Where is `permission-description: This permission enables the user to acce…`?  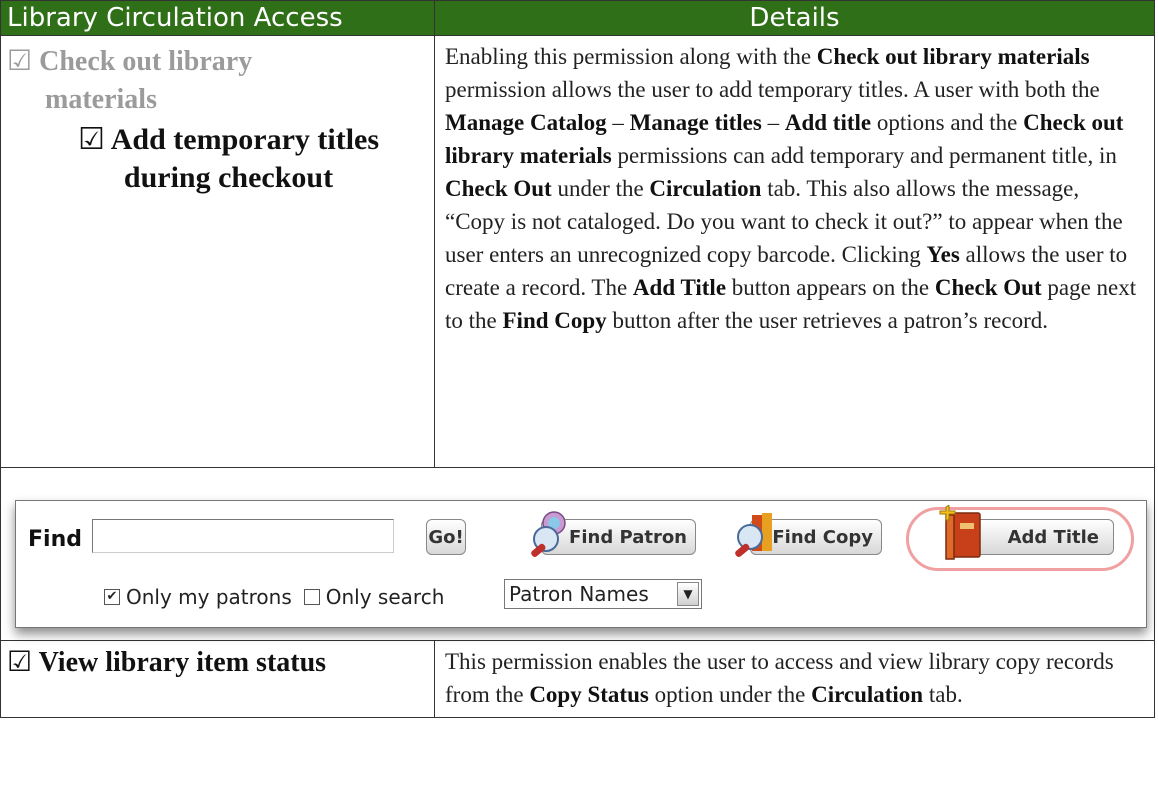
permission-description: This permission enables the user to acce… is located at coordinates (794, 679).